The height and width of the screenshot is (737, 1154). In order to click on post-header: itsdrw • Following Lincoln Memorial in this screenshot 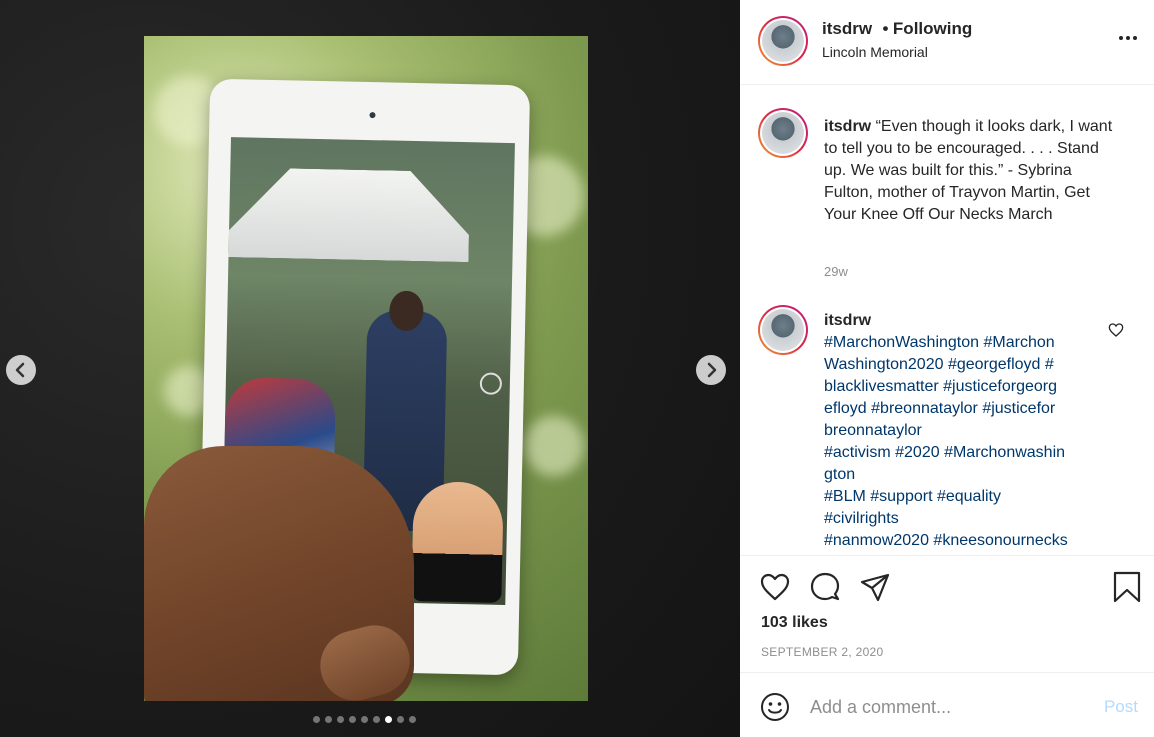, I will do `click(947, 42)`.